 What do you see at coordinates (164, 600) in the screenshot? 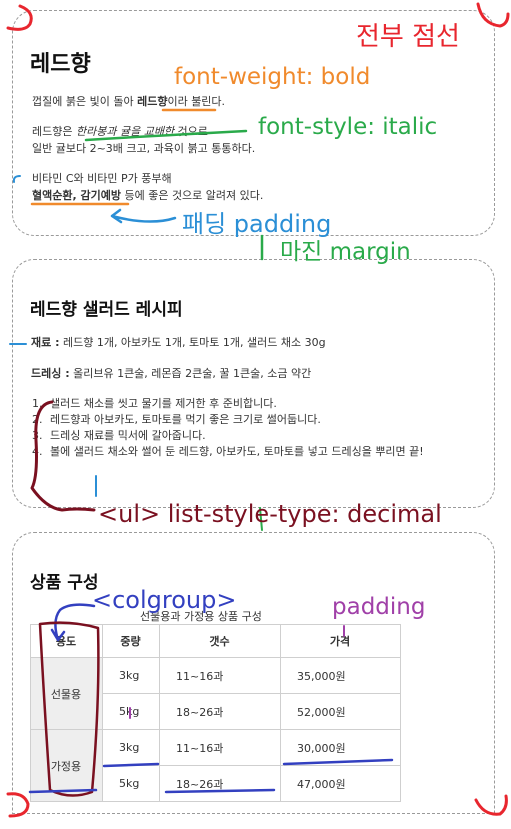
I see `annotation-colgroup: <colgroup>` at bounding box center [164, 600].